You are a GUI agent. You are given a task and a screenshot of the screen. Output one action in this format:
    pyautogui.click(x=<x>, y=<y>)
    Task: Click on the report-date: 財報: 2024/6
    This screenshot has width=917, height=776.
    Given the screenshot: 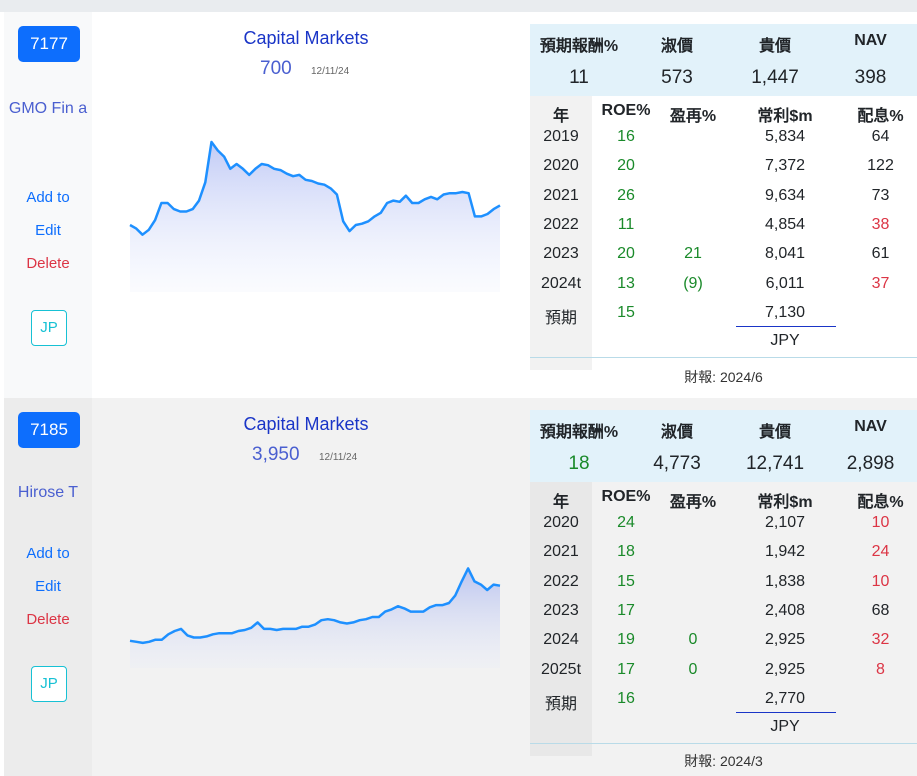 What is the action you would take?
    pyautogui.click(x=723, y=377)
    